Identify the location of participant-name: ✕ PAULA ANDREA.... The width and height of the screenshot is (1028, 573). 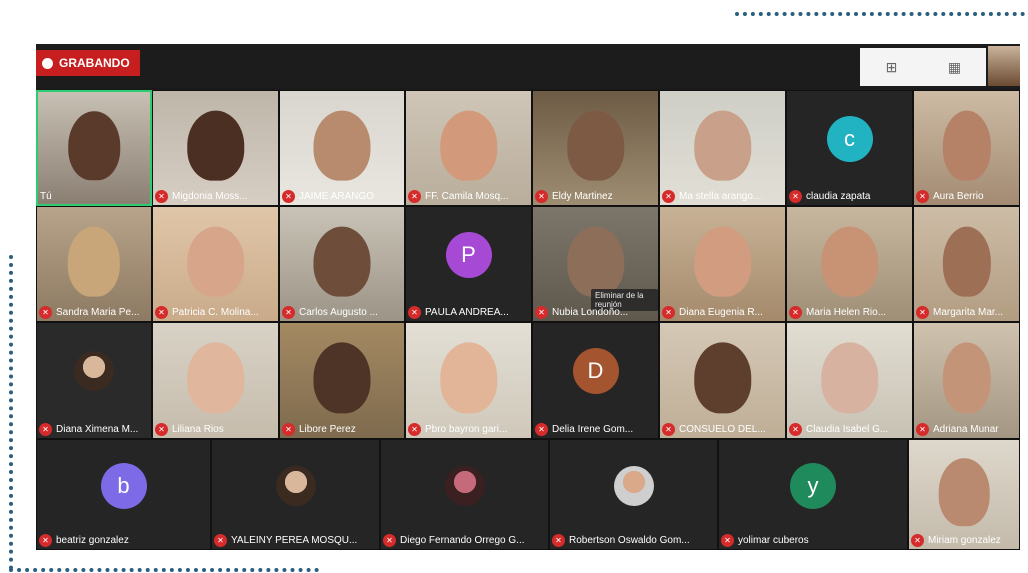
(458, 312).